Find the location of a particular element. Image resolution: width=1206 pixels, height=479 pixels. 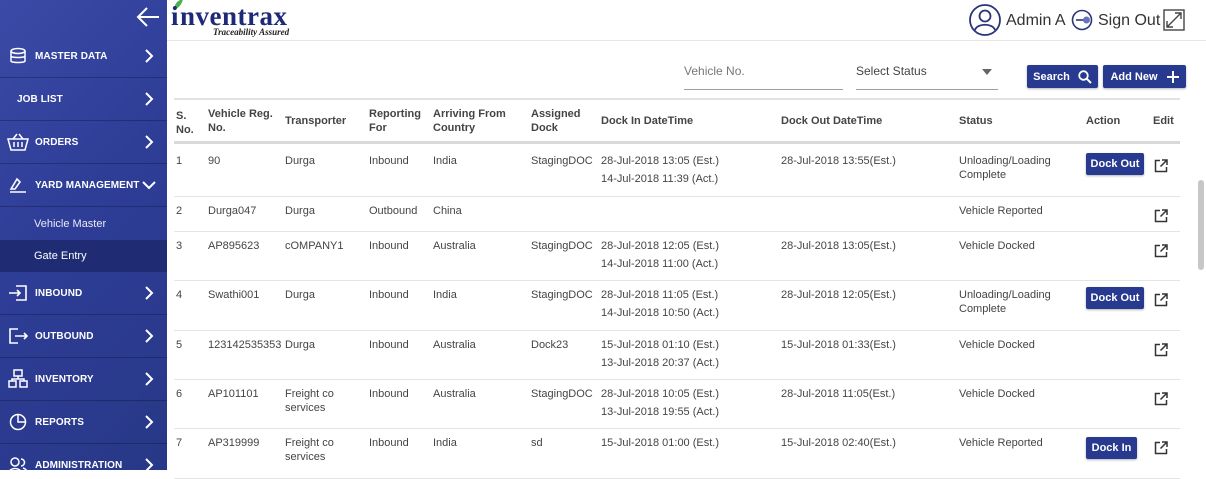

vertical-scrollbar is located at coordinates (1201, 305).